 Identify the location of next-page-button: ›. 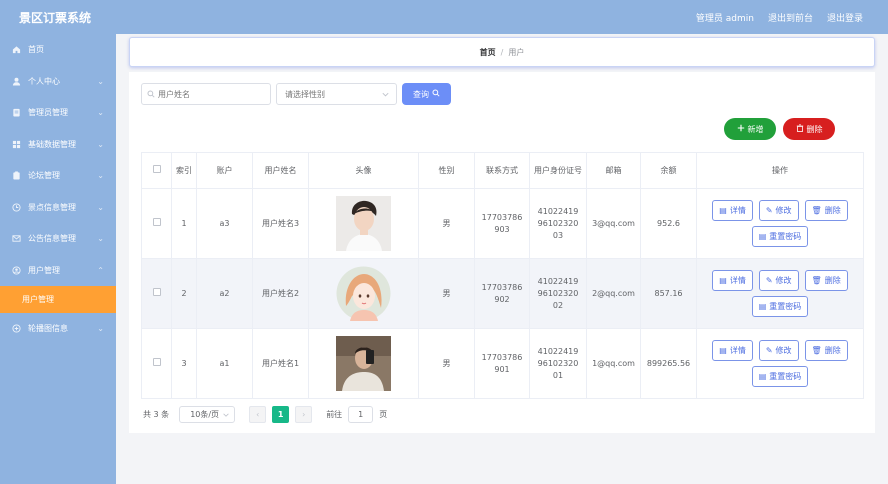
(304, 414).